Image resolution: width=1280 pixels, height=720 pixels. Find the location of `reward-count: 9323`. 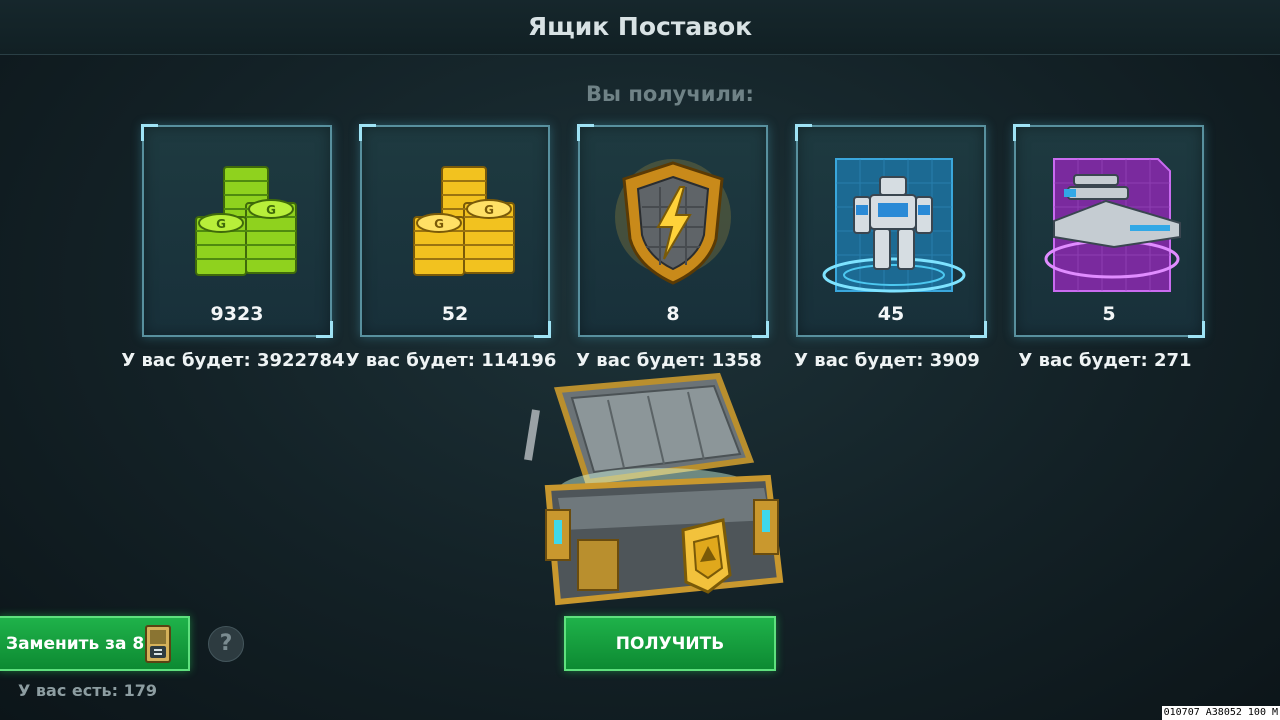

reward-count: 9323 is located at coordinates (237, 314).